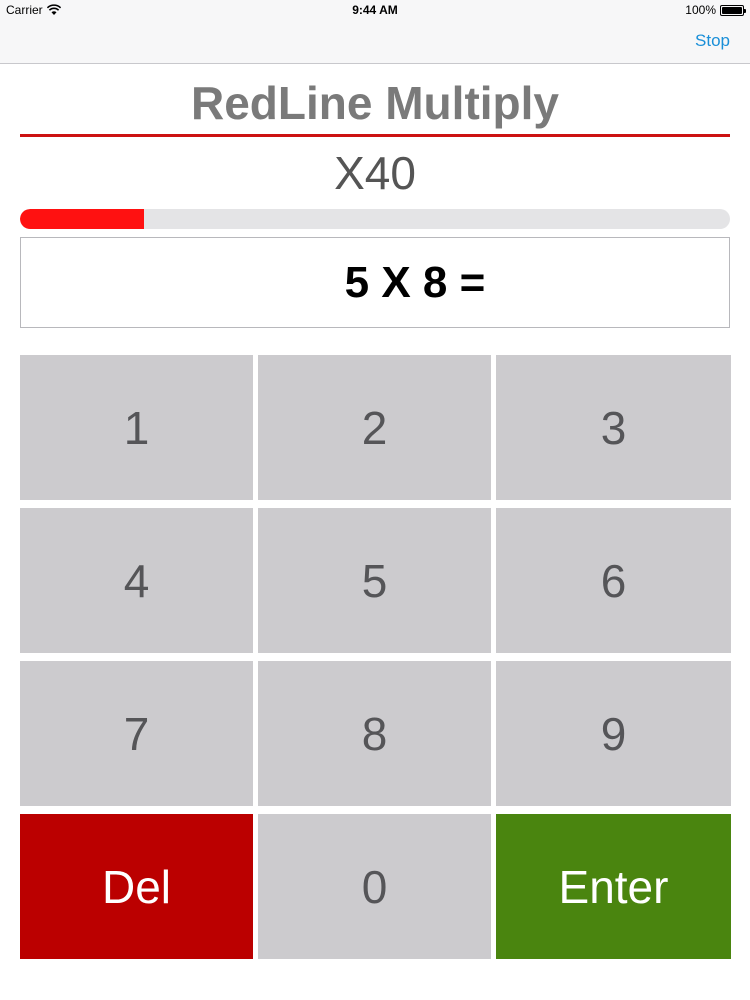  I want to click on stop-button: Stop, so click(712, 41).